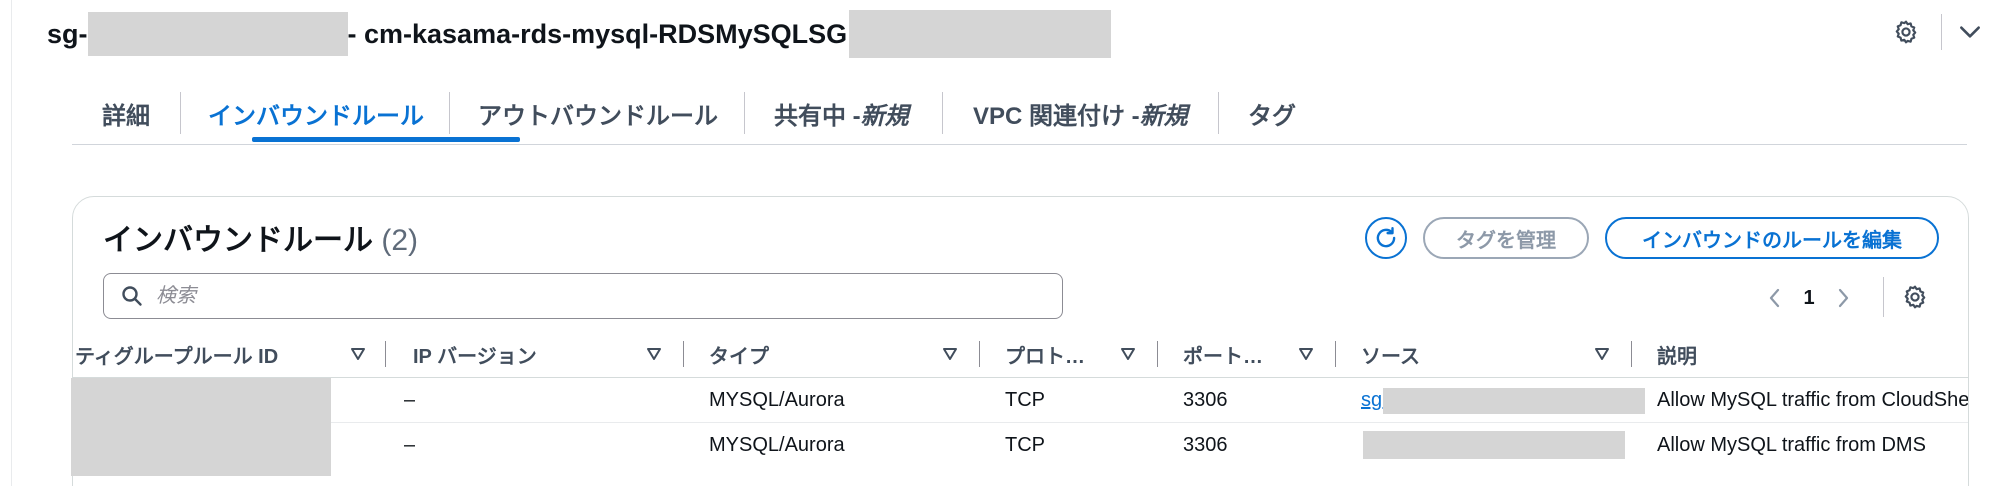 Image resolution: width=2000 pixels, height=486 pixels. What do you see at coordinates (598, 116) in the screenshot?
I see `tab-outbound-rules-label: アウトバウンドルール` at bounding box center [598, 116].